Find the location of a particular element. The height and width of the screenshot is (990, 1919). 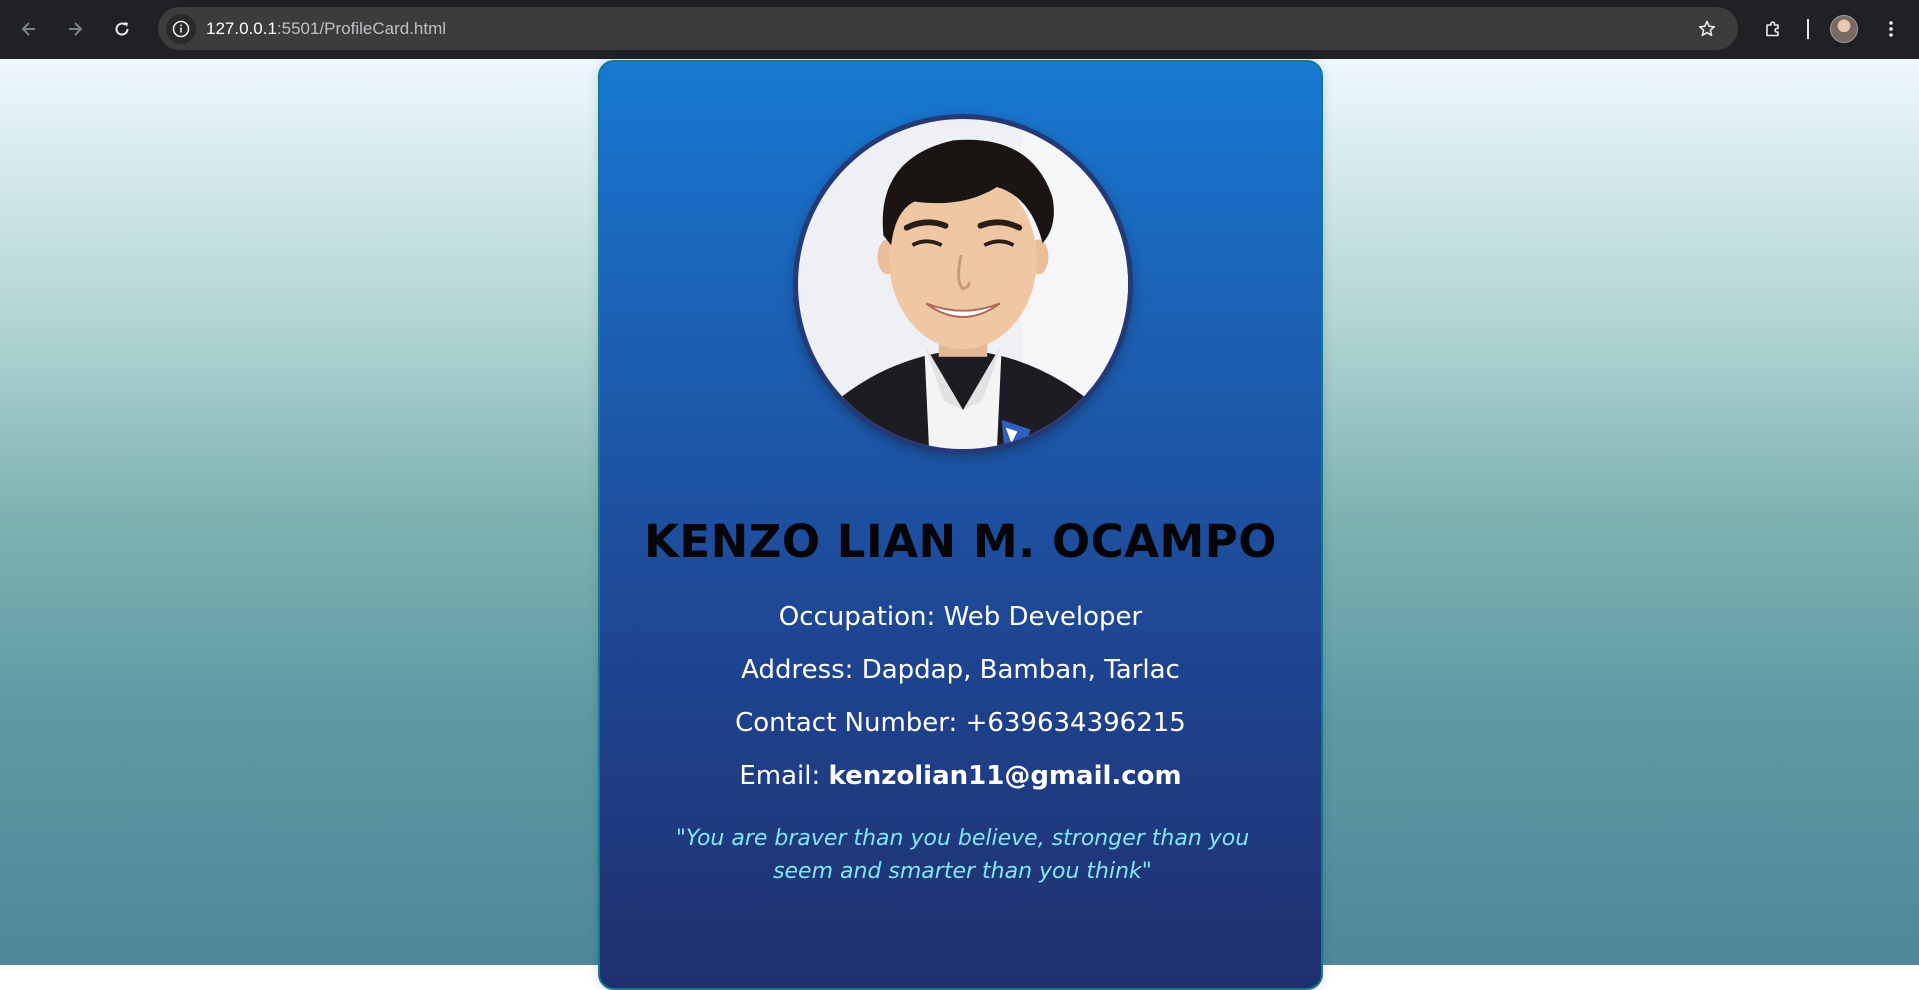

extensions-button is located at coordinates (1773, 29).